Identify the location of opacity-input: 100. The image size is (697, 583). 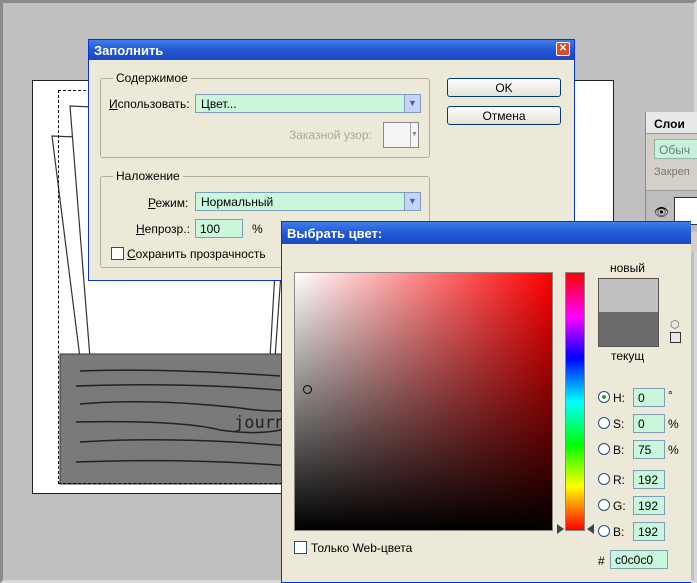
(219, 228).